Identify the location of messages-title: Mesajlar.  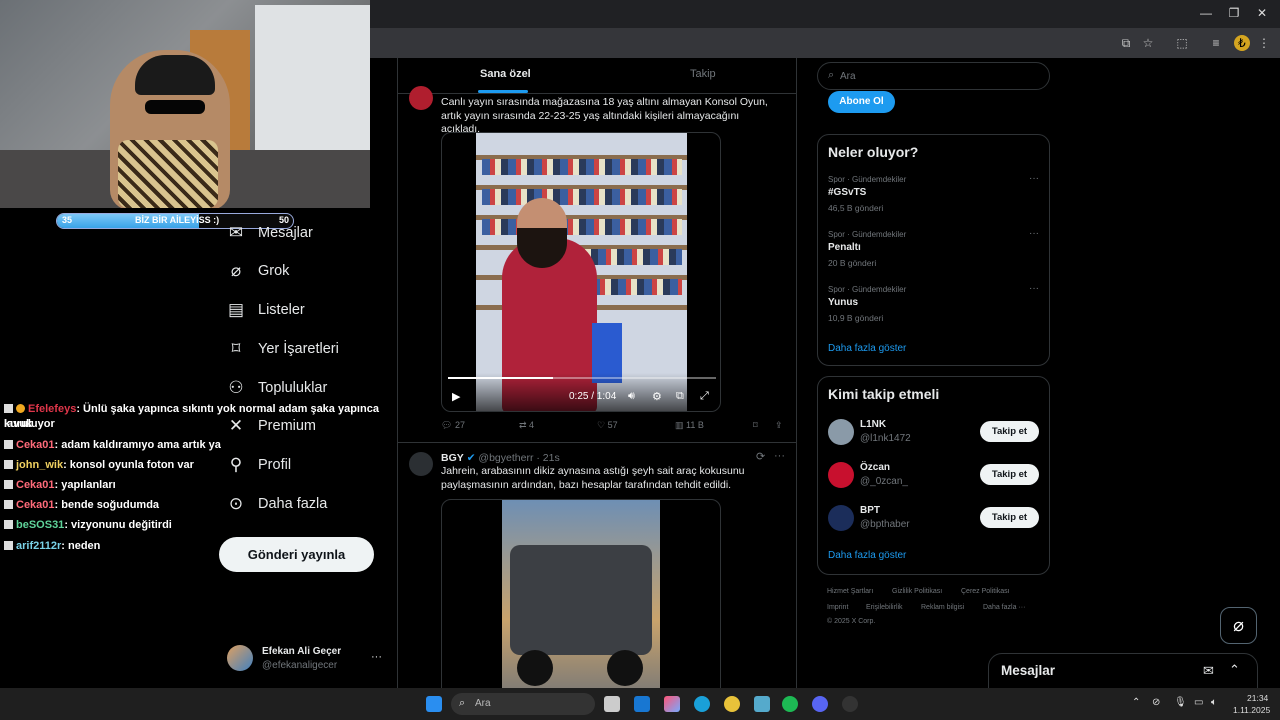
(1028, 670).